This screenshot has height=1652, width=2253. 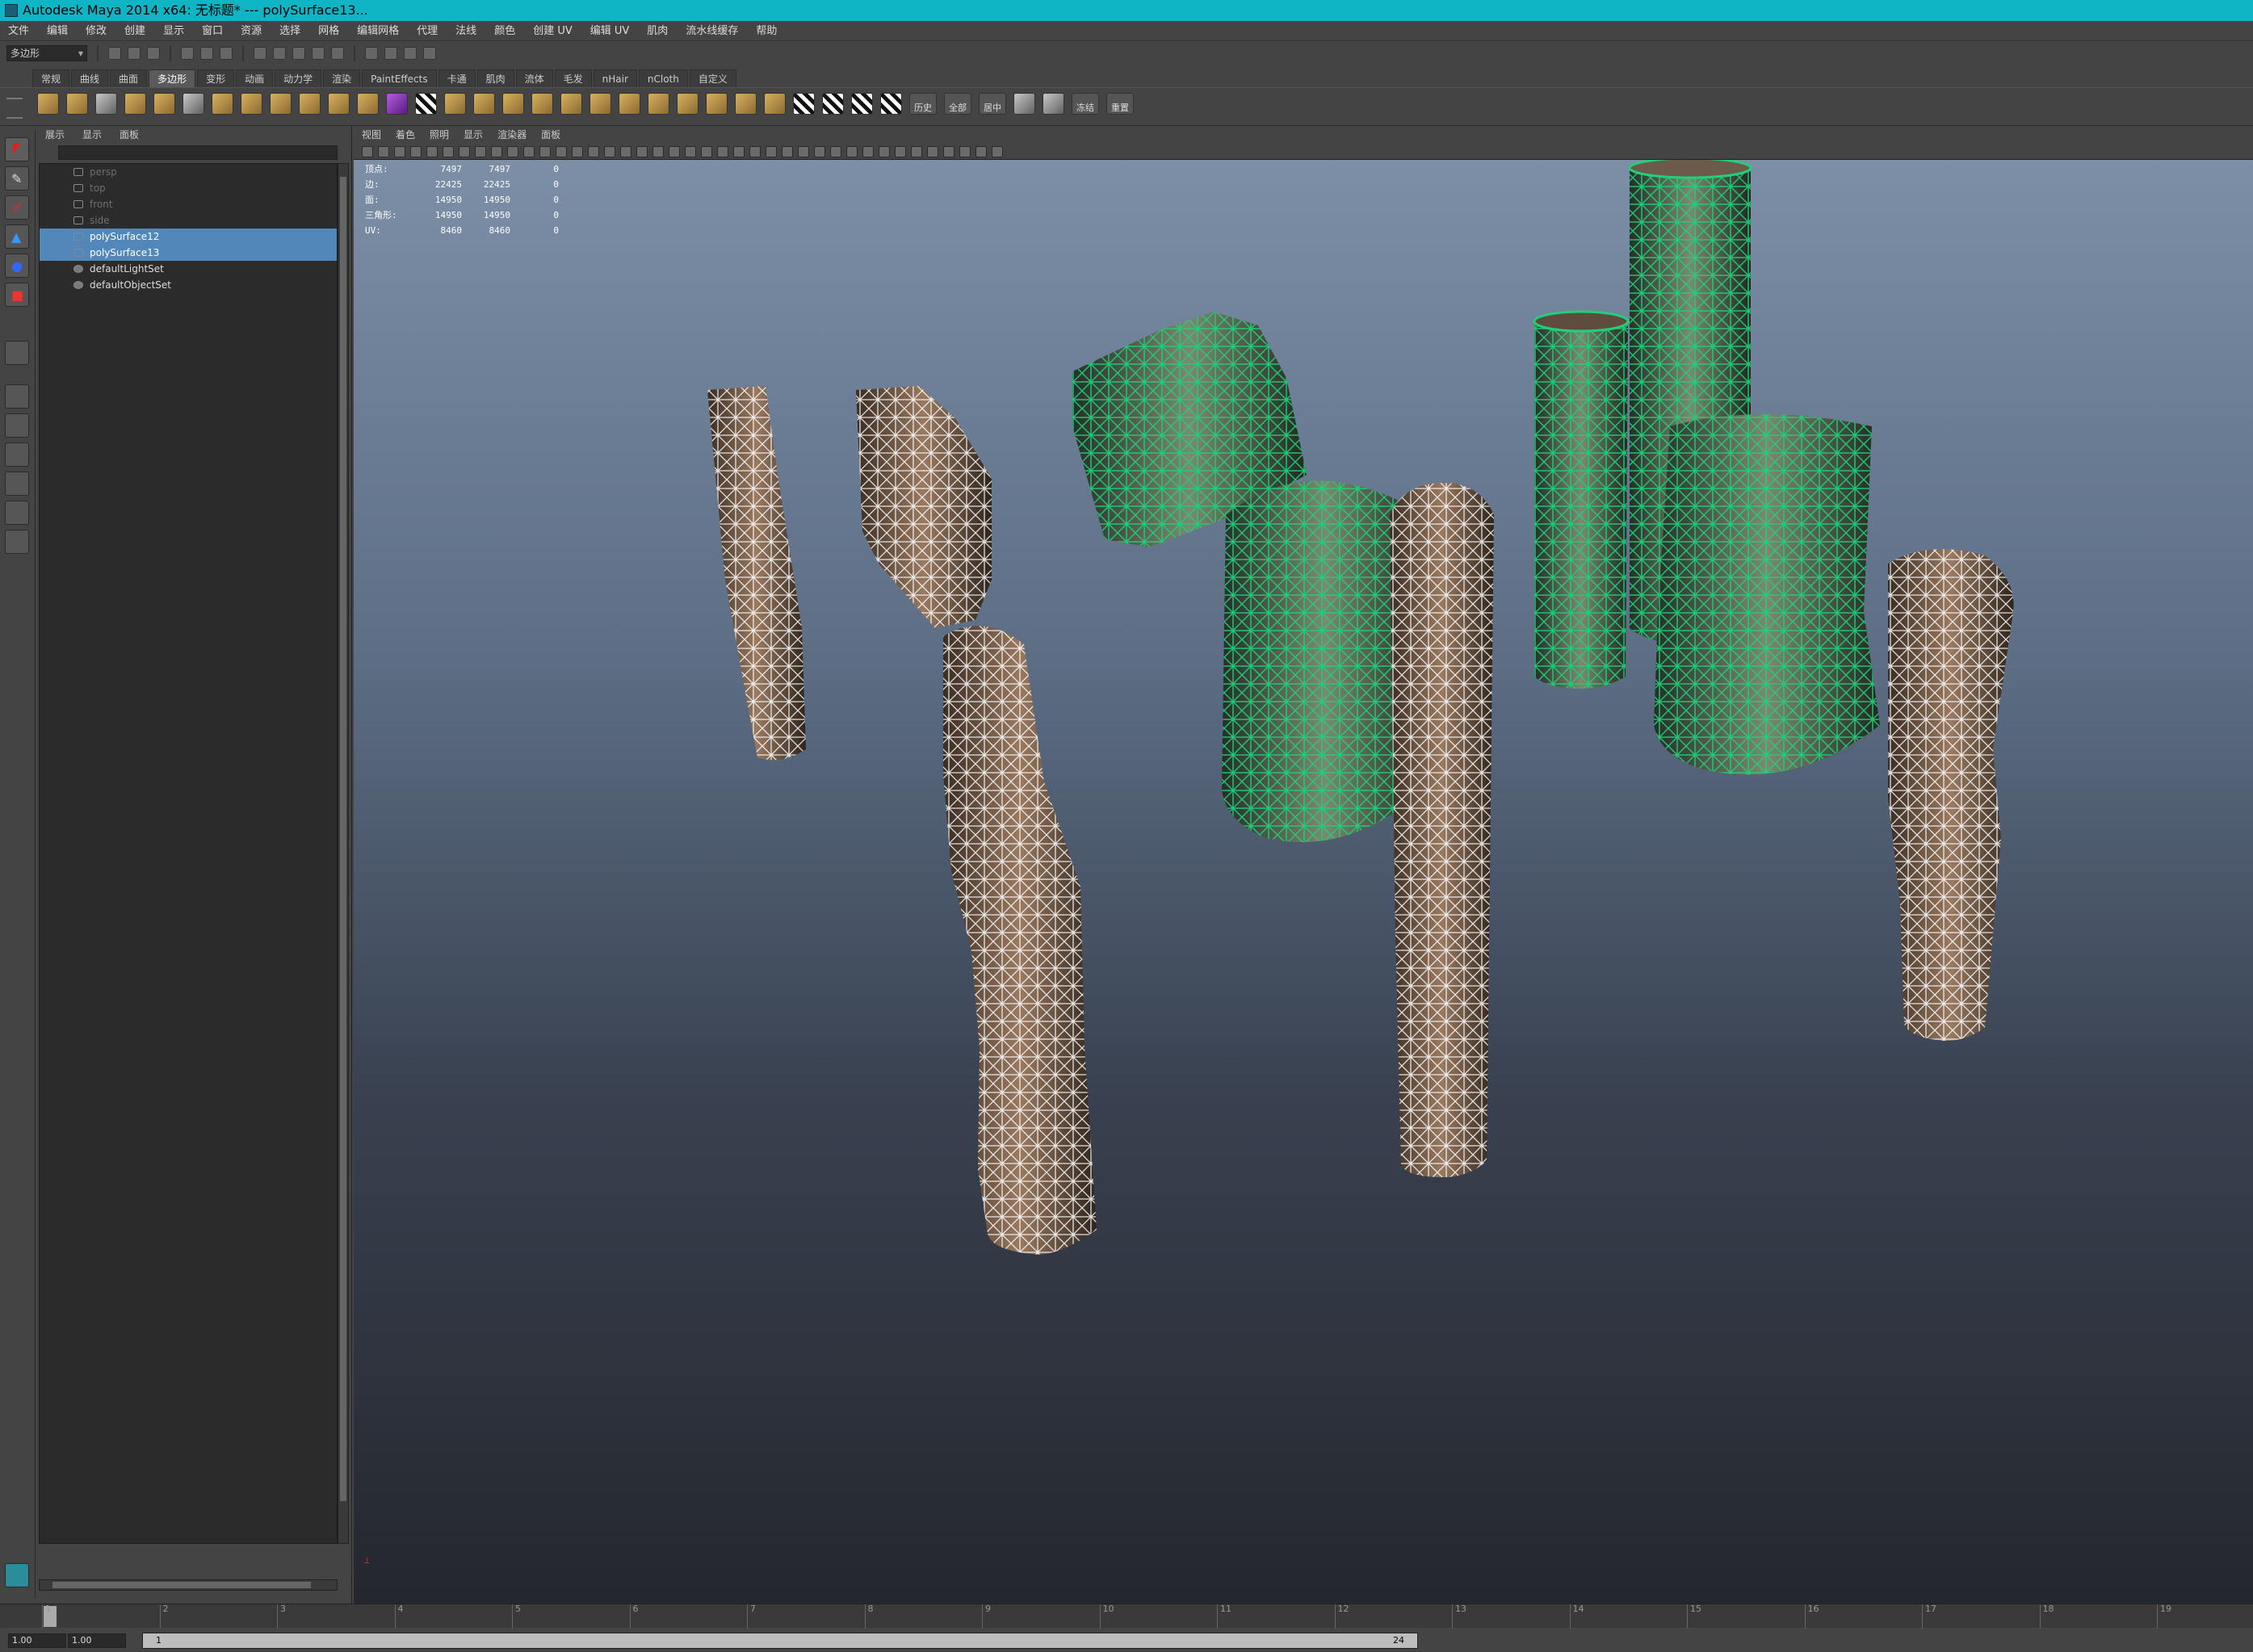 I want to click on short-pillar-mesh, so click(x=1582, y=499).